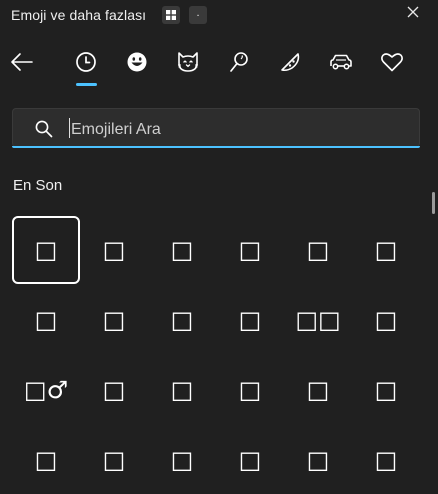  I want to click on back-arrow-icon, so click(22, 62).